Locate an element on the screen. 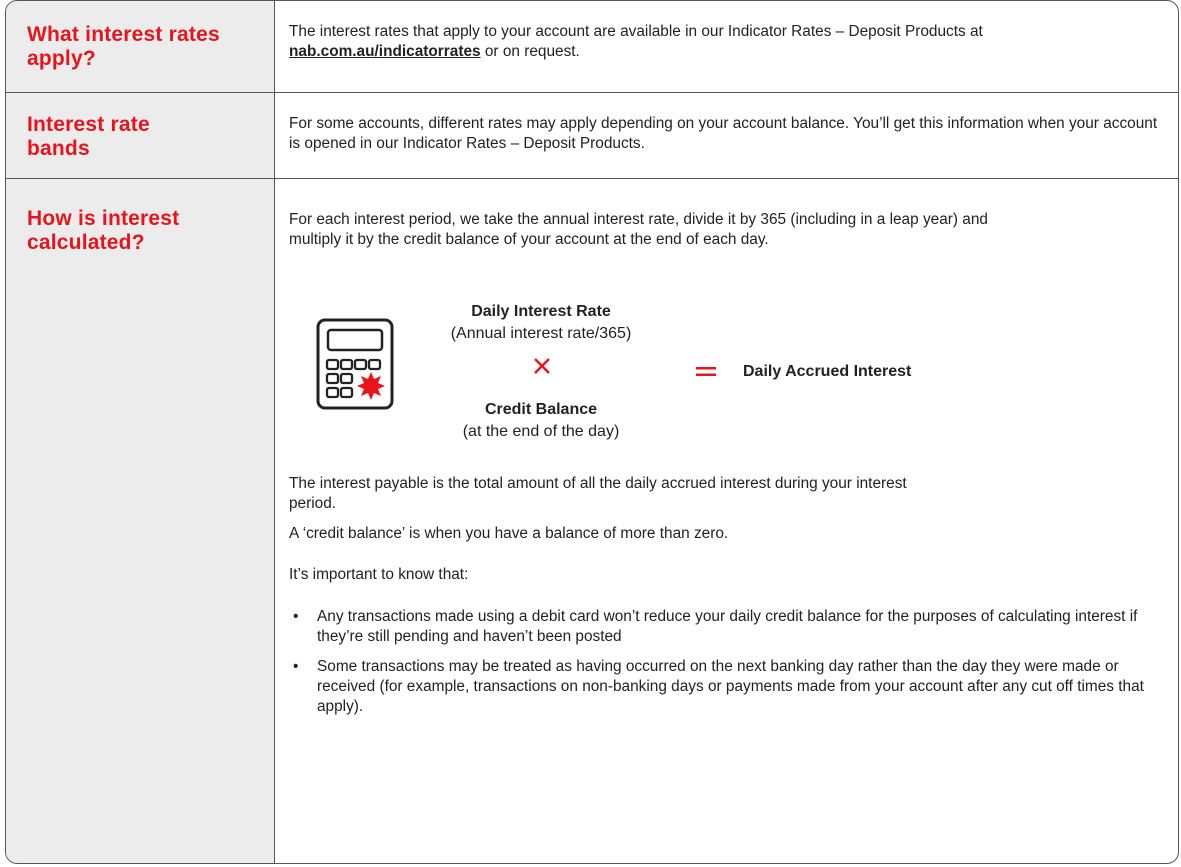  daily-interest-rate-sub: (Annual interest rate/365) is located at coordinates (541, 333).